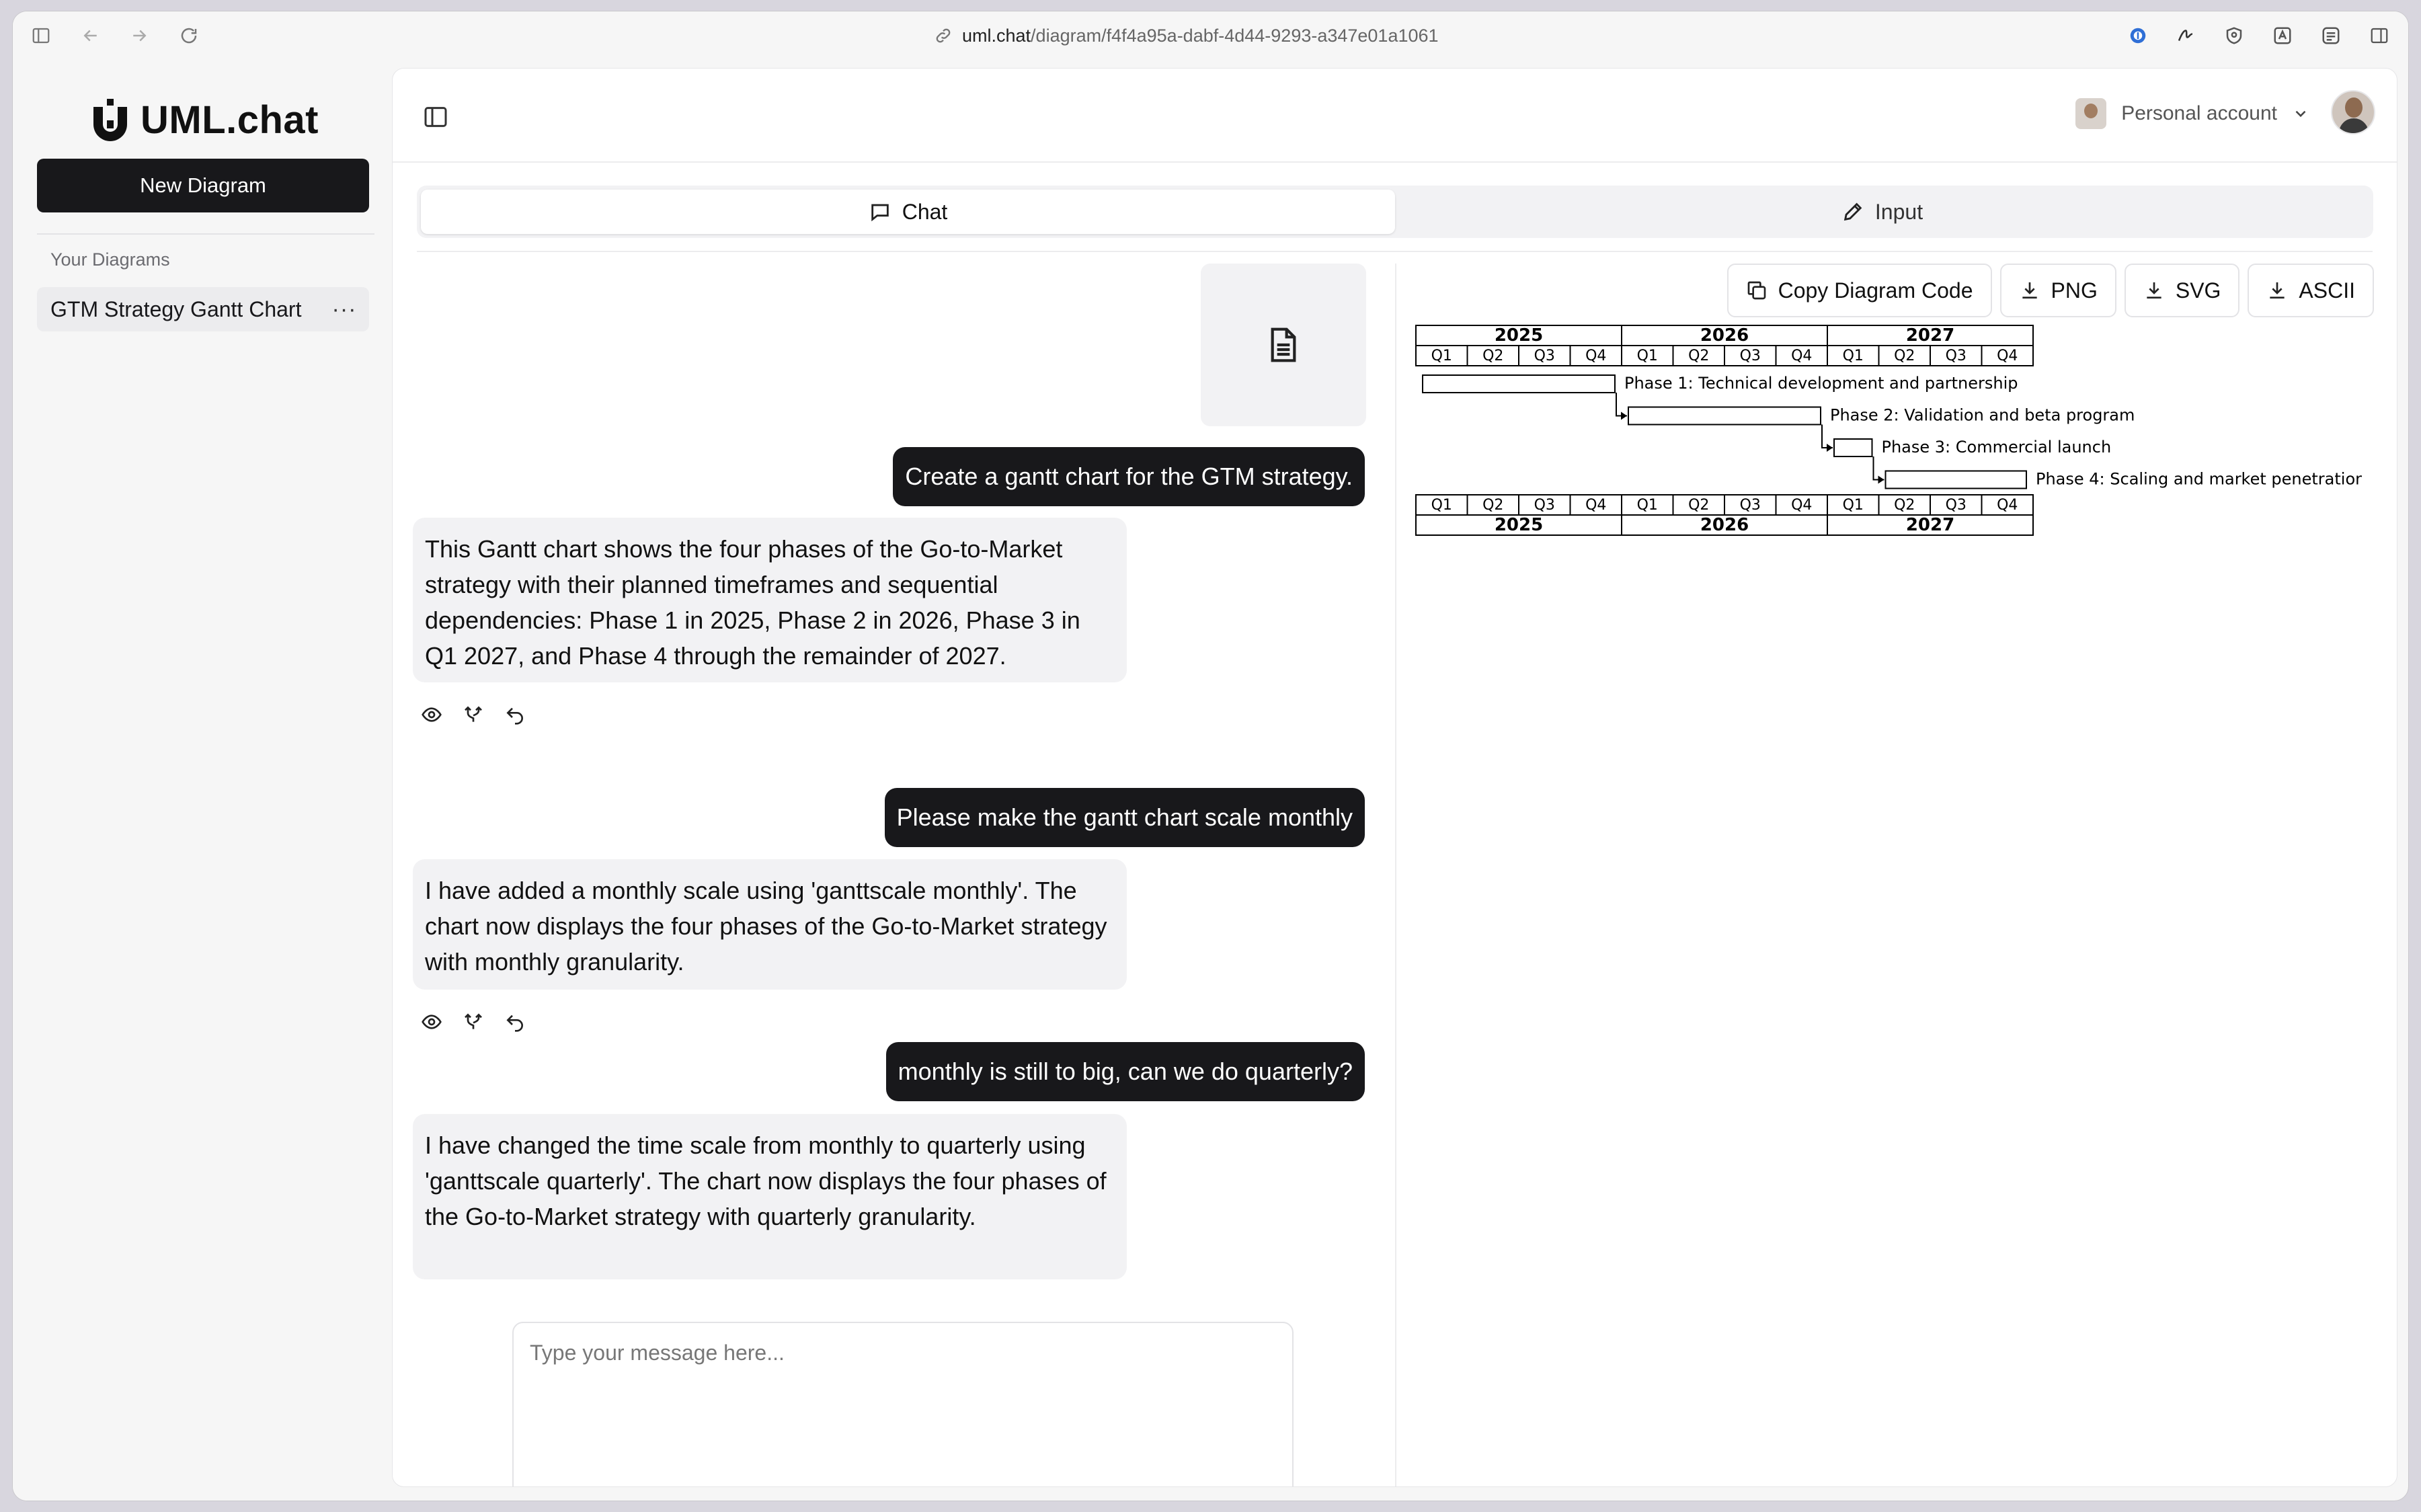  I want to click on sidebar-item-gtm-strategy: GTM Strategy Gantt Chart ···, so click(203, 309).